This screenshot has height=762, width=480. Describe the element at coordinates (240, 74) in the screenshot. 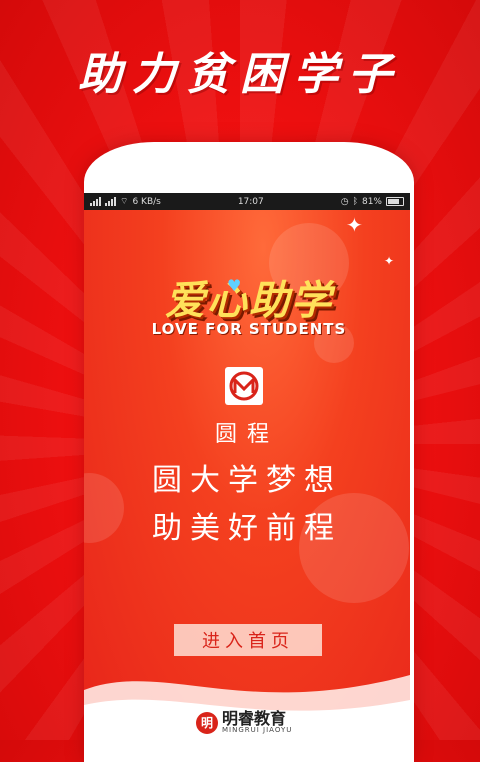

I see `promo-title: 助力贫困学子` at that location.